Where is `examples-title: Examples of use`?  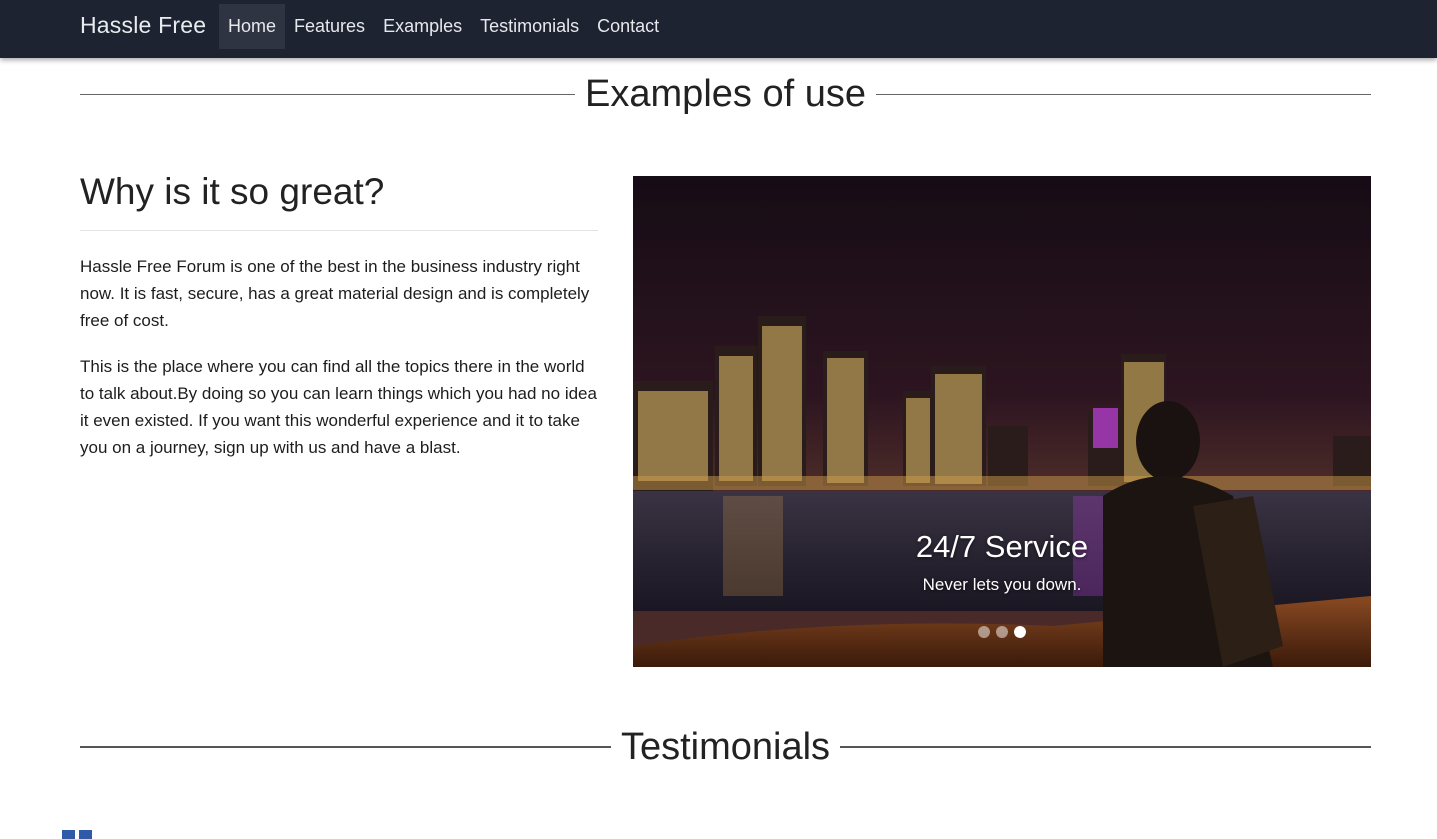
examples-title: Examples of use is located at coordinates (725, 94).